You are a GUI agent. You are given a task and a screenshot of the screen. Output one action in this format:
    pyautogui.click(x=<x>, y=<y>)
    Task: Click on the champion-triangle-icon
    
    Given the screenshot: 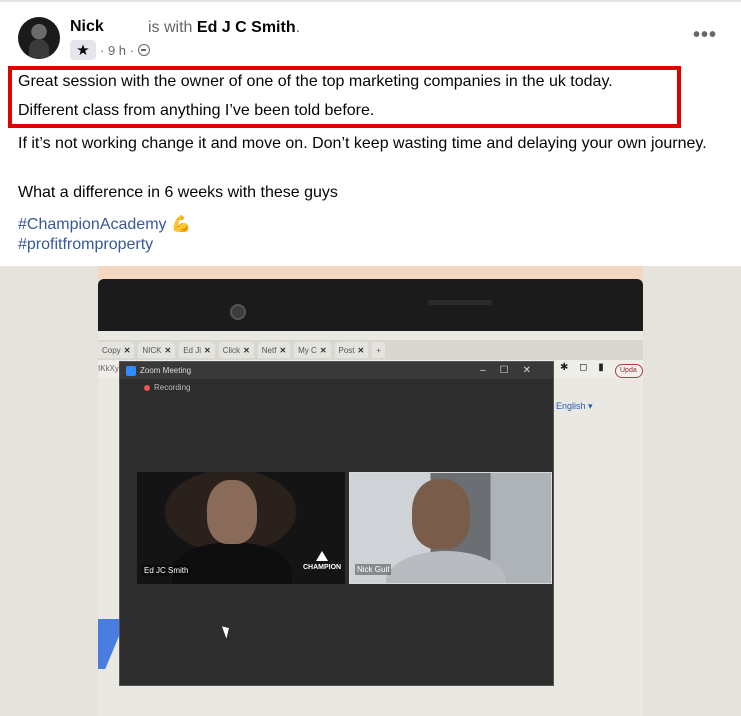 What is the action you would take?
    pyautogui.click(x=322, y=556)
    